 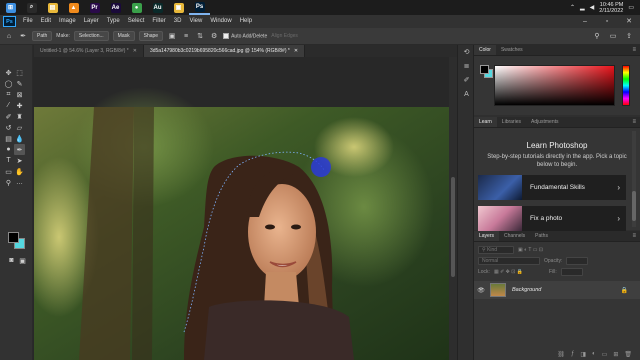 I want to click on mode-dropdown: Path, so click(x=42, y=36).